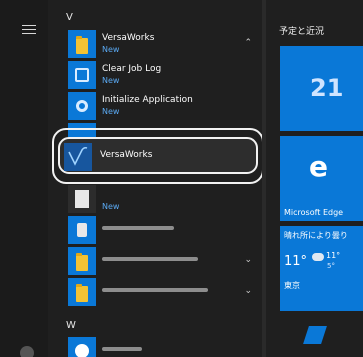 The image size is (363, 357). Describe the element at coordinates (327, 88) in the screenshot. I see `calendar-date: 21` at that location.